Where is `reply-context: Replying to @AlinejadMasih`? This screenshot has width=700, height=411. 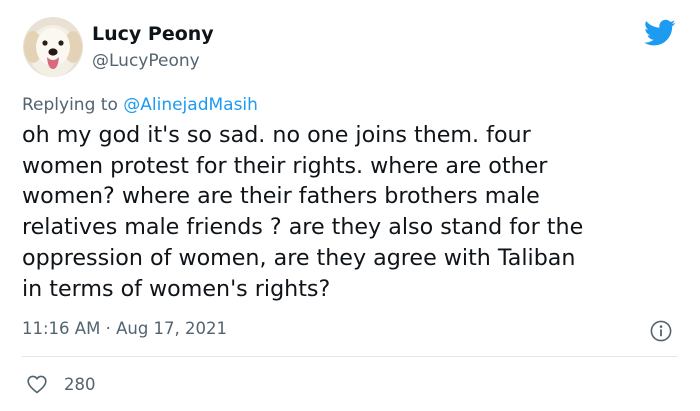
reply-context: Replying to @AlinejadMasih is located at coordinates (140, 105).